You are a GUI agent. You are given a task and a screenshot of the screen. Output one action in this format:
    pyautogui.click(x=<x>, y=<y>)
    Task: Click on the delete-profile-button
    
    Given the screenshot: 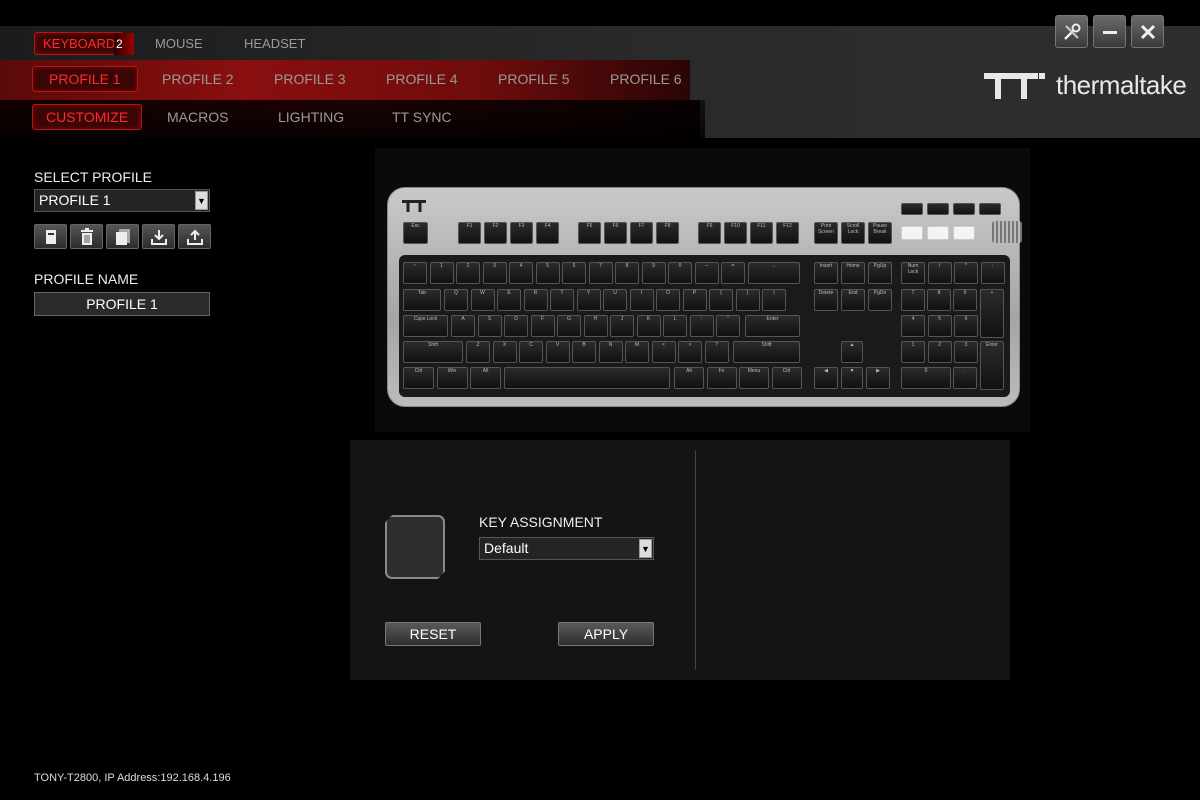 What is the action you would take?
    pyautogui.click(x=86, y=236)
    